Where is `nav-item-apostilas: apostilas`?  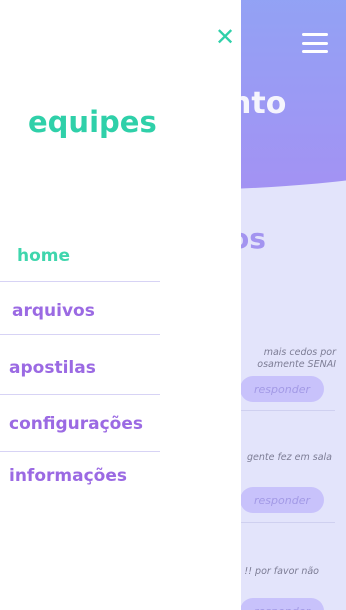
nav-item-apostilas: apostilas is located at coordinates (89, 368).